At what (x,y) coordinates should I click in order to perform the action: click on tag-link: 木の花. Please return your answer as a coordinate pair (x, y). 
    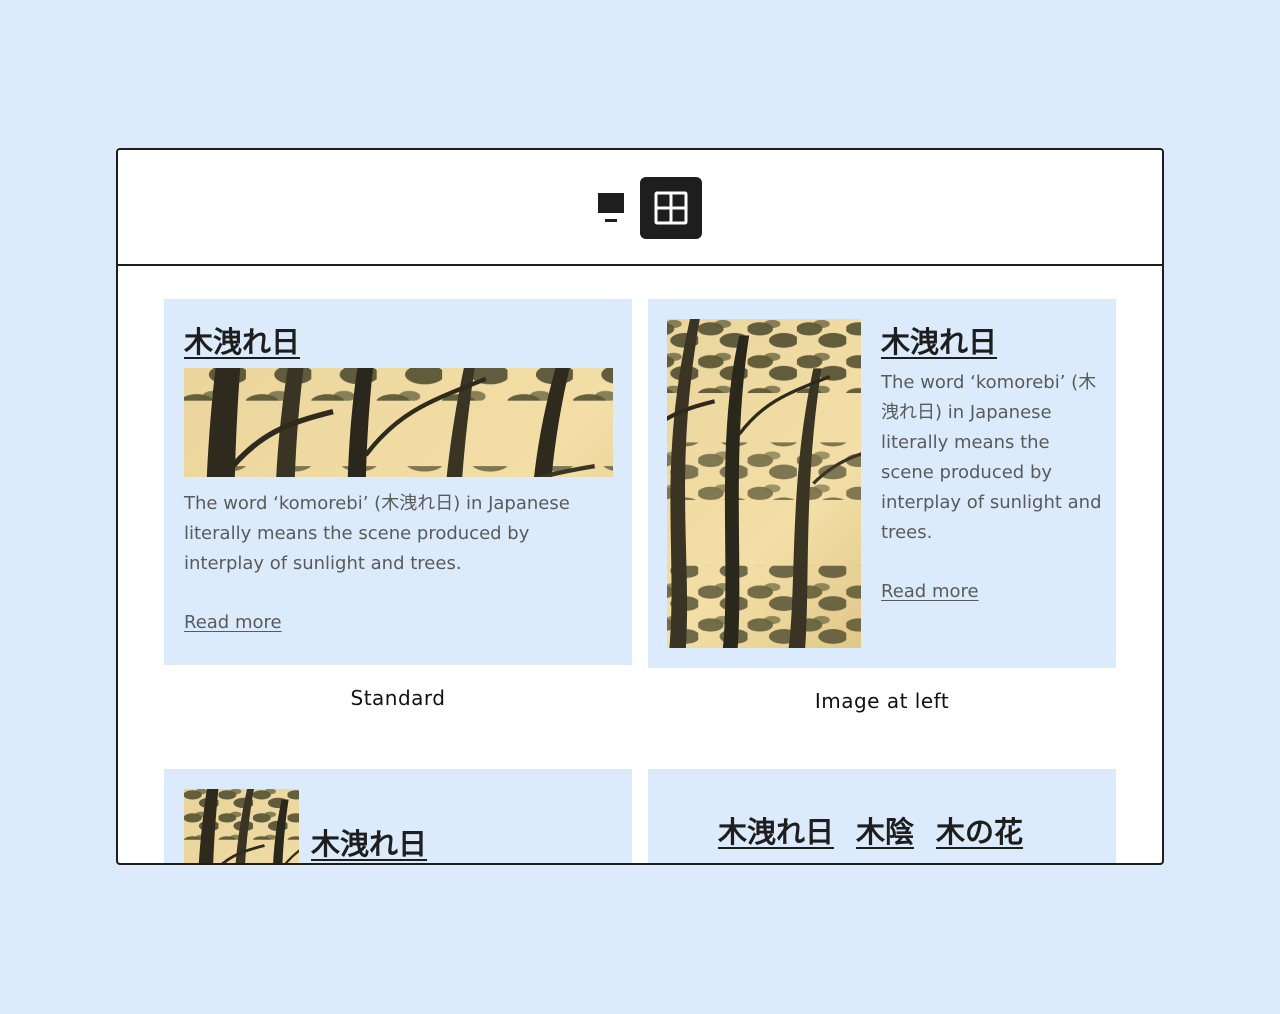
    Looking at the image, I should click on (979, 830).